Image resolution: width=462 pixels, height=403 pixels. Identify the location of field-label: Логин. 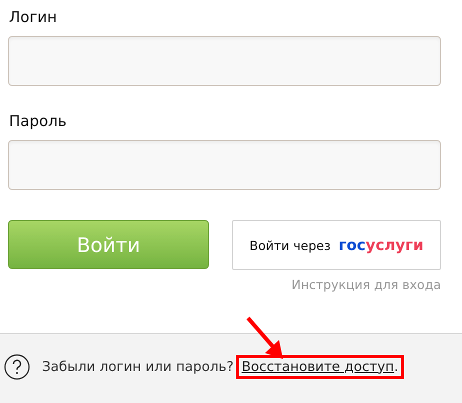
(33, 17).